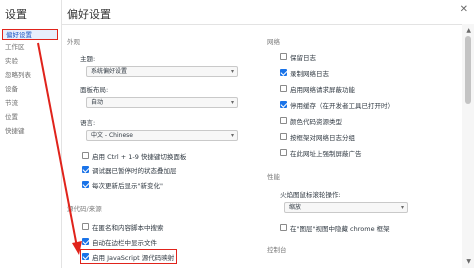 The height and width of the screenshot is (268, 474). I want to click on checkbox-label: 保留日志, so click(303, 57).